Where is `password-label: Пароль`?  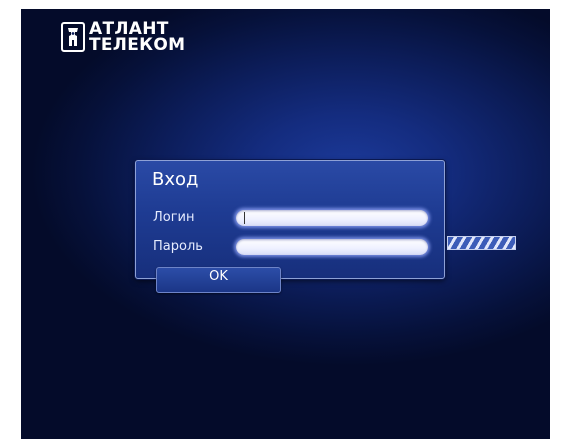 password-label: Пароль is located at coordinates (178, 246).